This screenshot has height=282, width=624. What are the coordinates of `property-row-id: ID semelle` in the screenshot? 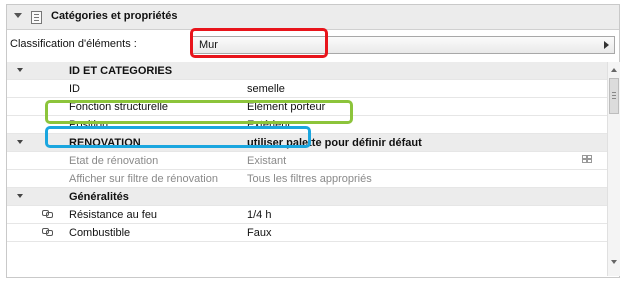 It's located at (307, 89).